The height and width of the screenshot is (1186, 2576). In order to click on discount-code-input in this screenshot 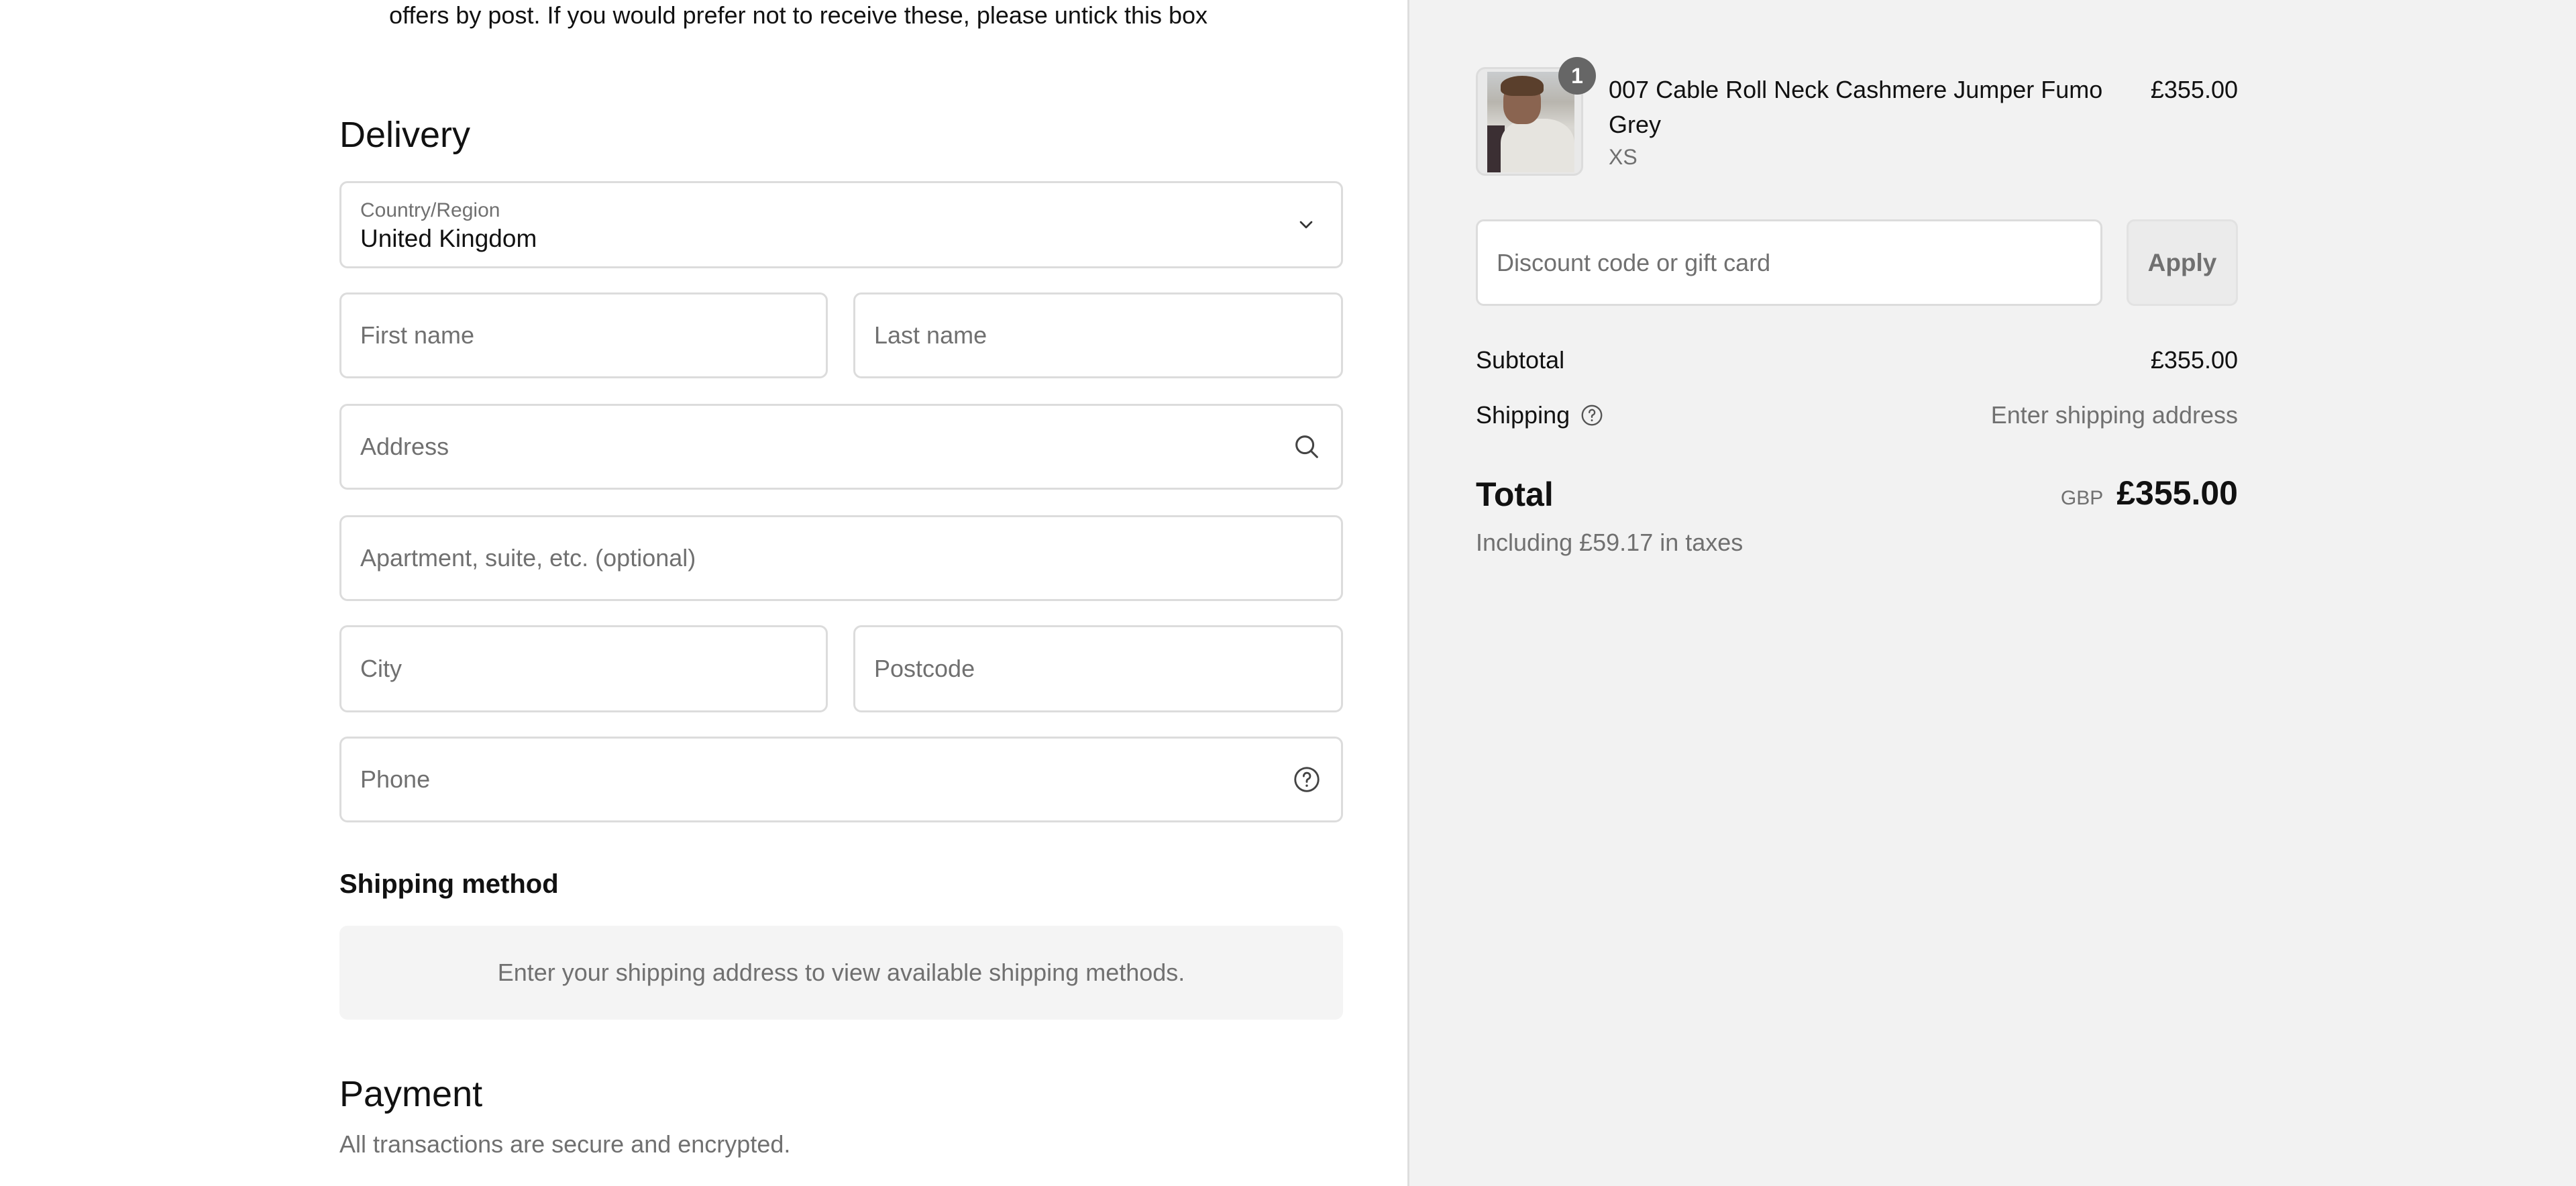, I will do `click(1789, 262)`.